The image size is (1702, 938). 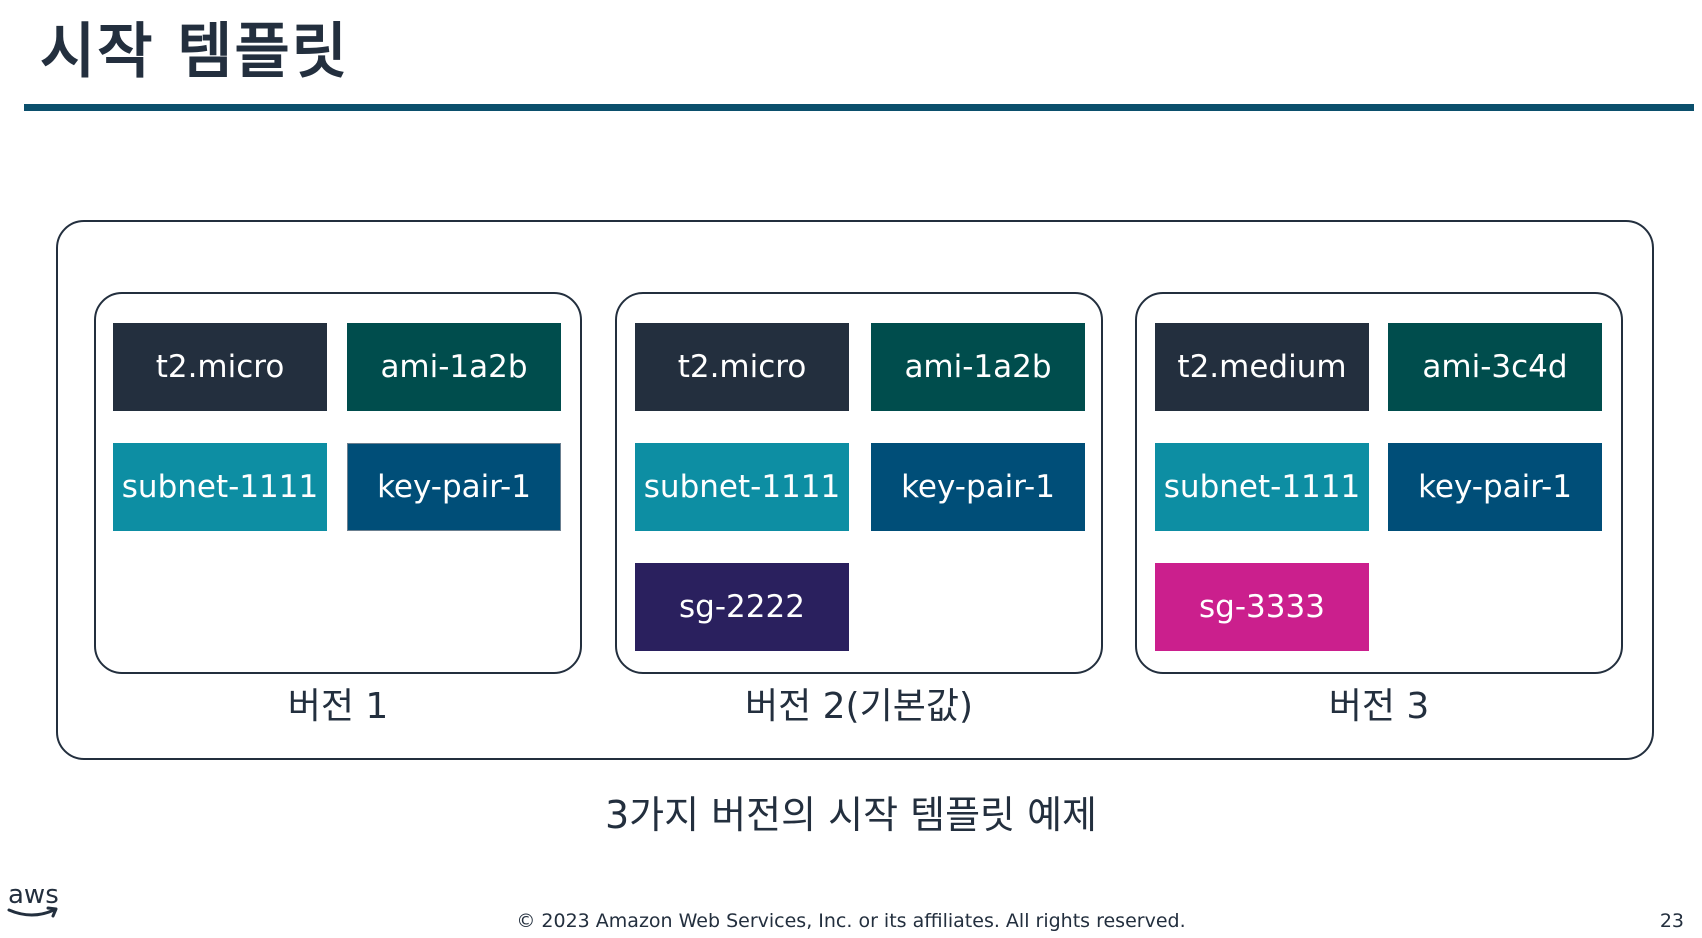 I want to click on version-2-security-group-tile: sg-2222, so click(x=742, y=607).